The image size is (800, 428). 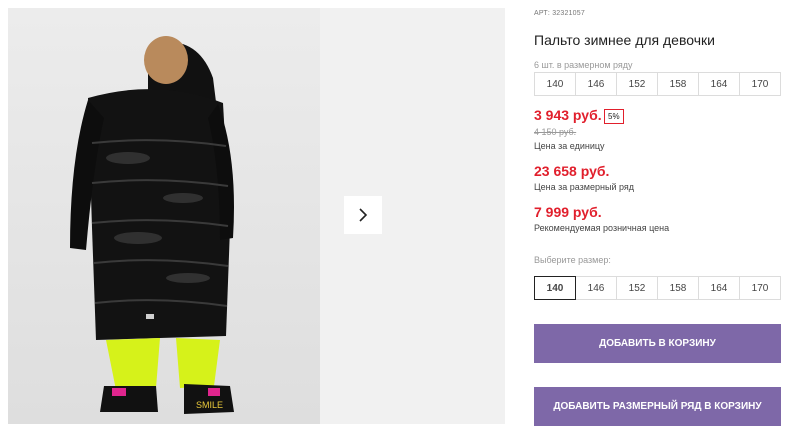 I want to click on chevron-right-icon, so click(x=363, y=215).